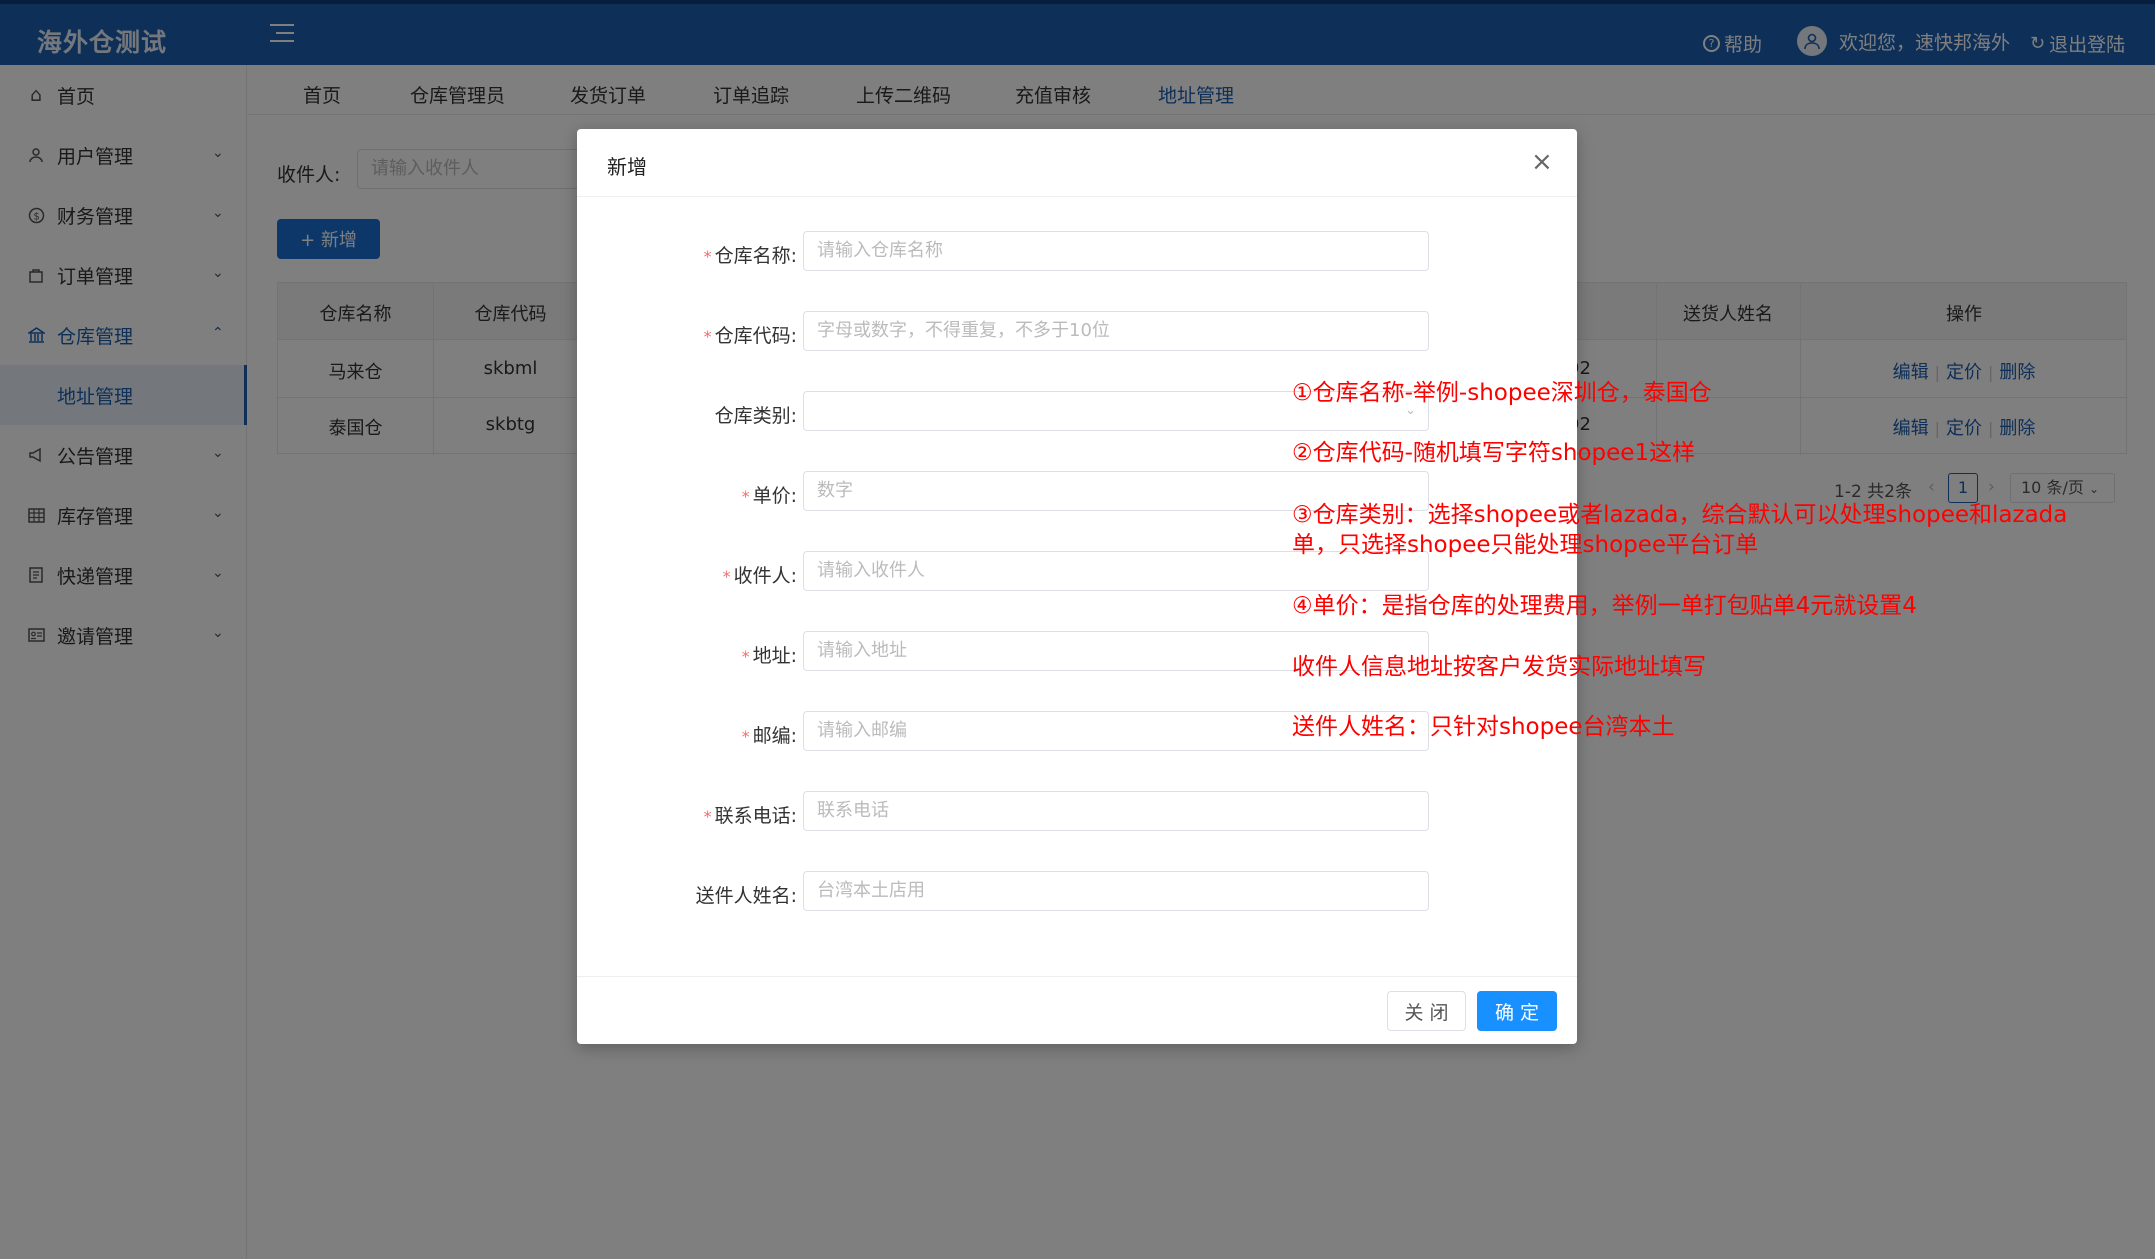 This screenshot has width=2155, height=1259. I want to click on field-label-warehouse-name: * 仓库名称:, so click(750, 256).